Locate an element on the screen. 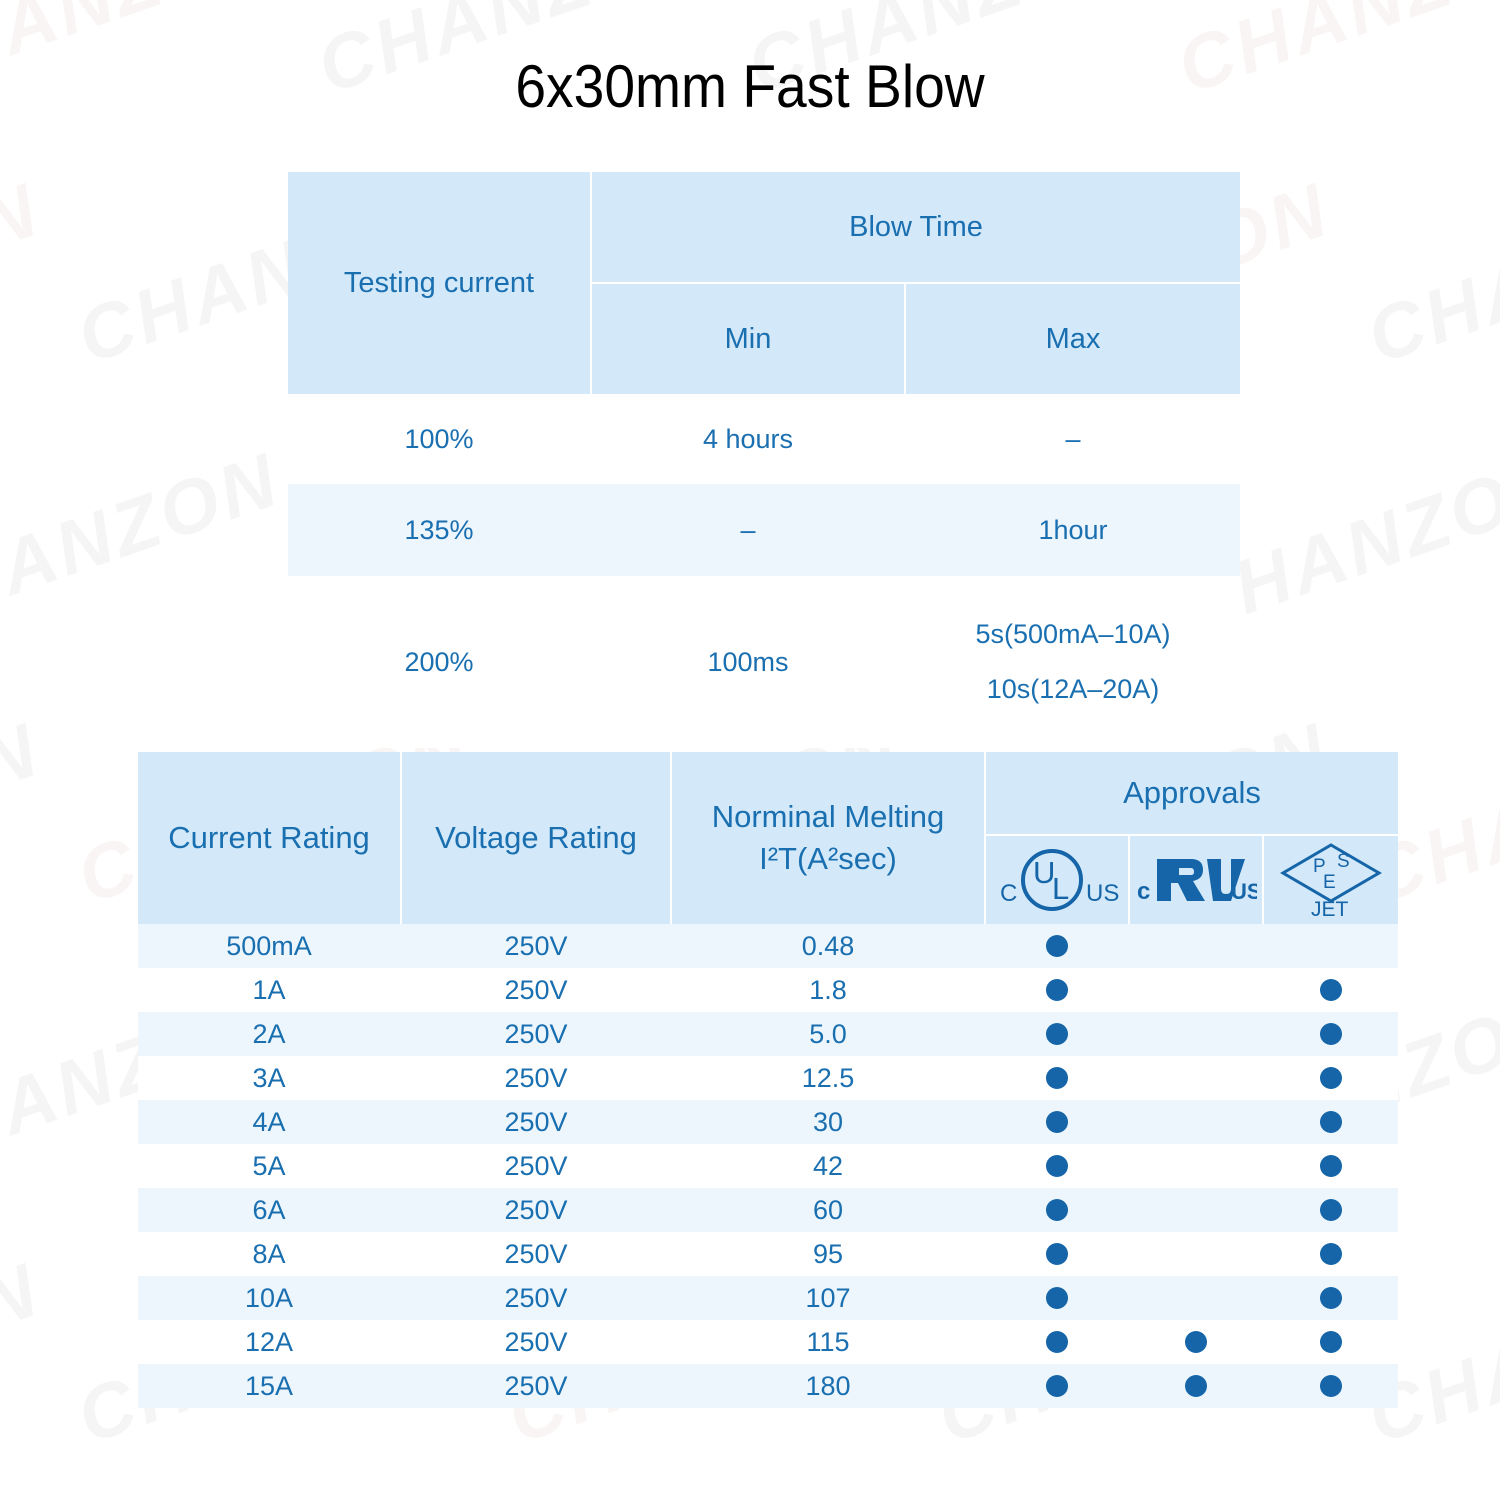  cell-current-rating: 3A is located at coordinates (269, 1077).